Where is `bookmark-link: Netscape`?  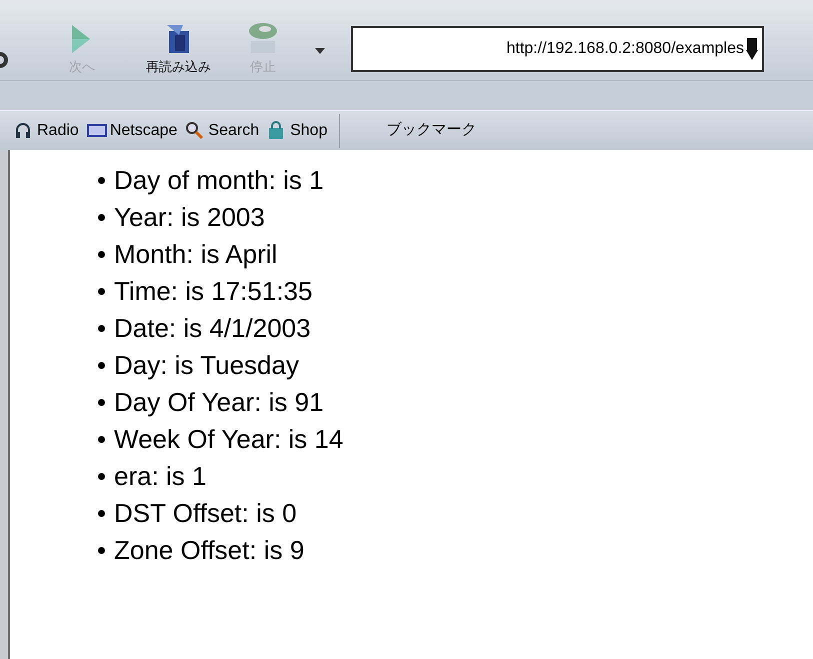
bookmark-link: Netscape is located at coordinates (132, 130).